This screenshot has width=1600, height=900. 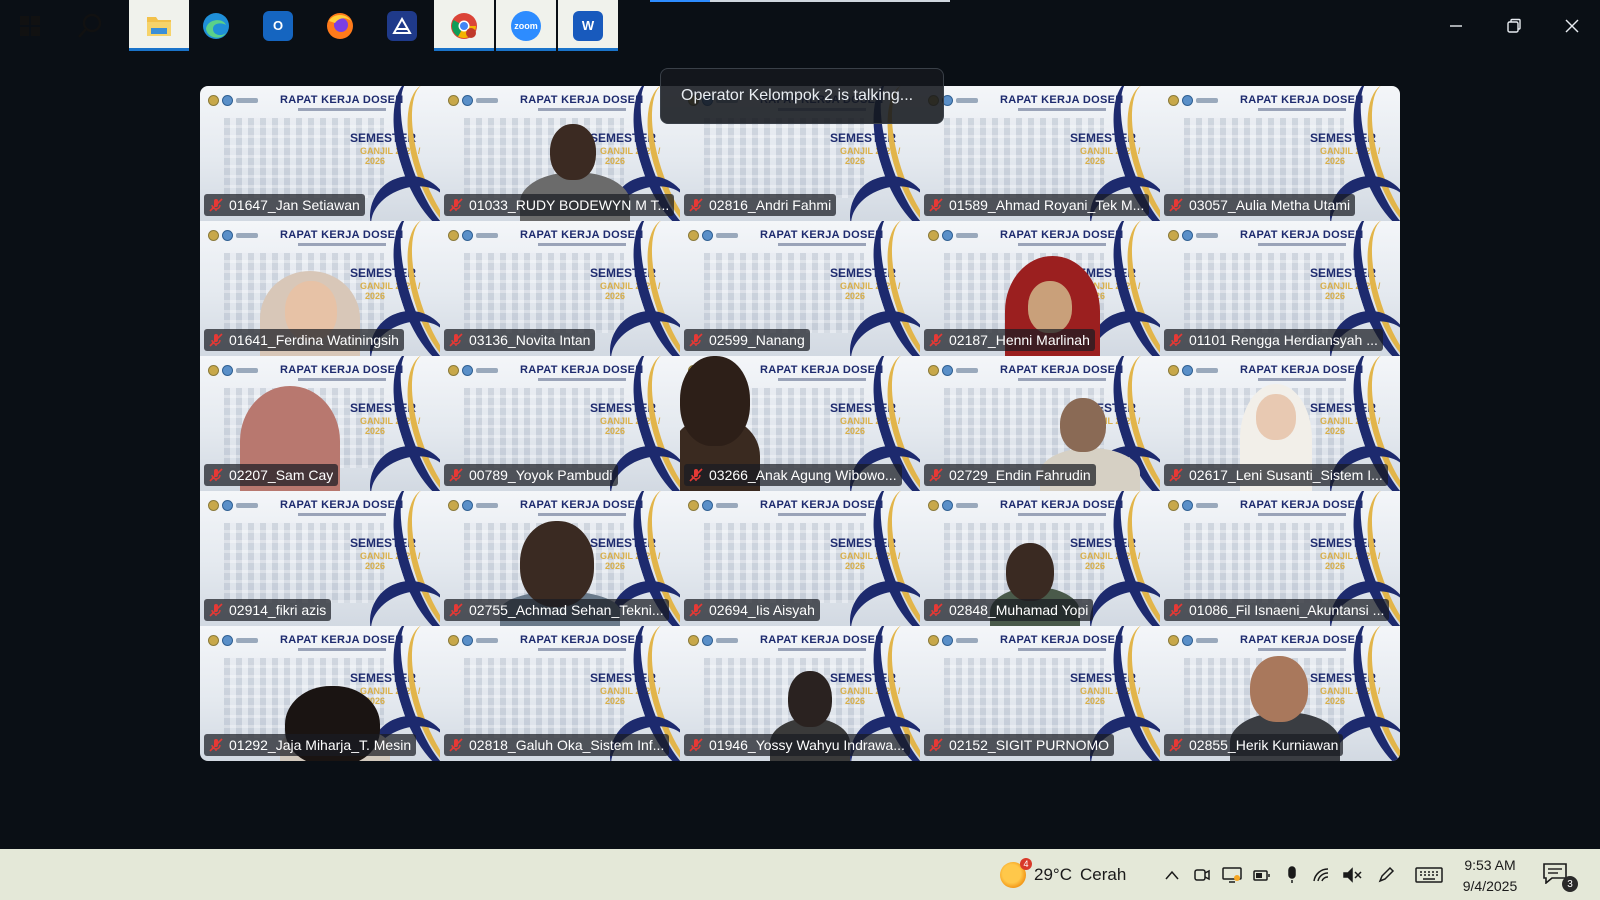 I want to click on windows-start-button, so click(x=30, y=25).